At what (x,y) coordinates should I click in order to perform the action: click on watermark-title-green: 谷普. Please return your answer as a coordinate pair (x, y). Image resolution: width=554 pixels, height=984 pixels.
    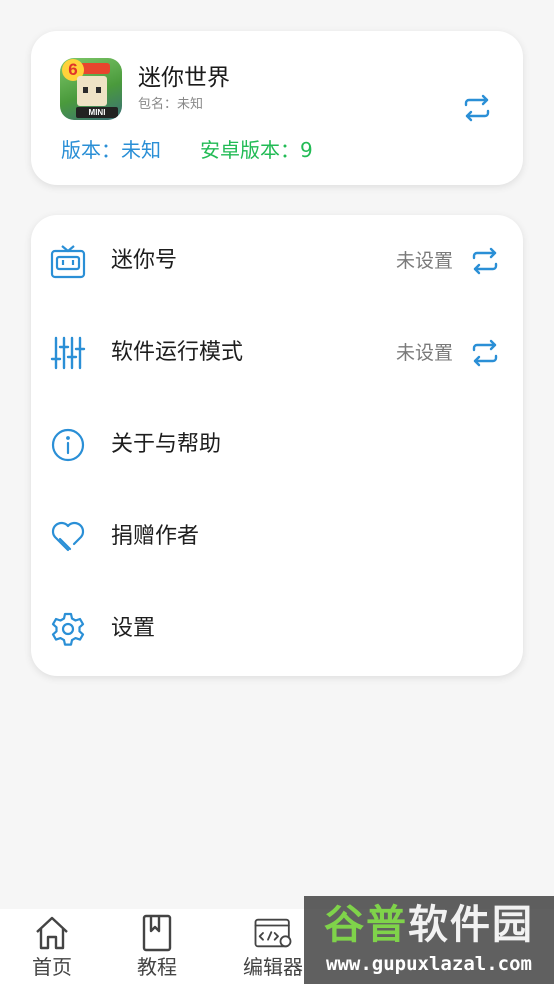
    Looking at the image, I should click on (366, 925).